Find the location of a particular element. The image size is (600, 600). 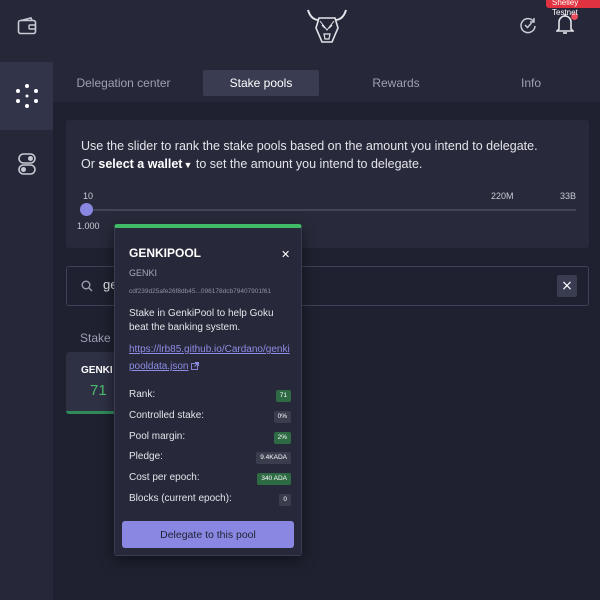

tab-info: Info is located at coordinates (531, 83).